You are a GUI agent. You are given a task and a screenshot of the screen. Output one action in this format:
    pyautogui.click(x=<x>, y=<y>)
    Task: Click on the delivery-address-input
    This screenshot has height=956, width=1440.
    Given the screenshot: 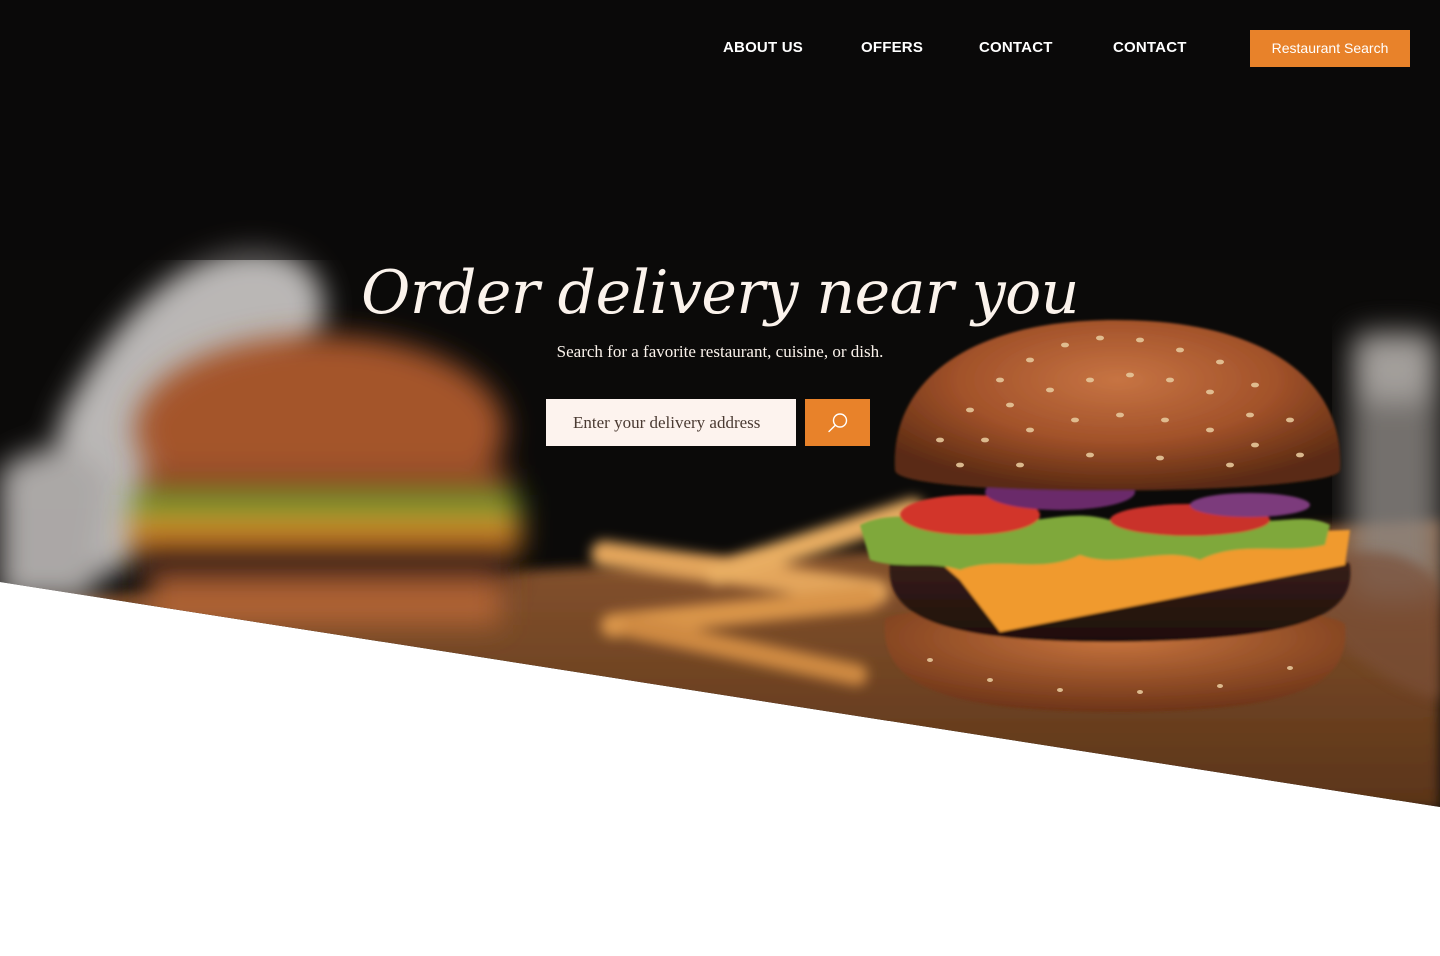 What is the action you would take?
    pyautogui.click(x=671, y=422)
    